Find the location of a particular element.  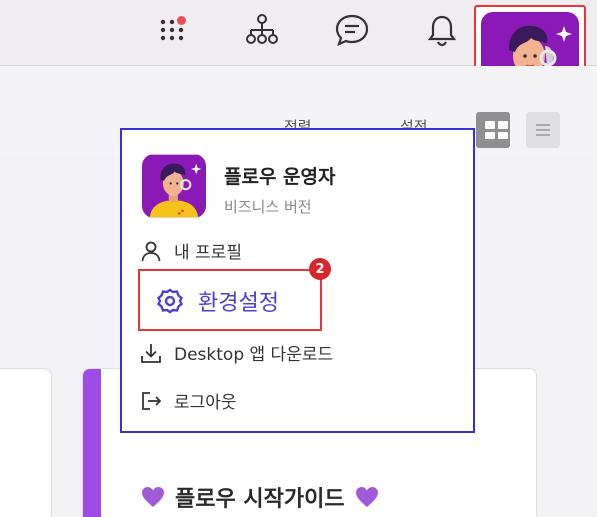

org-chart-button is located at coordinates (262, 30).